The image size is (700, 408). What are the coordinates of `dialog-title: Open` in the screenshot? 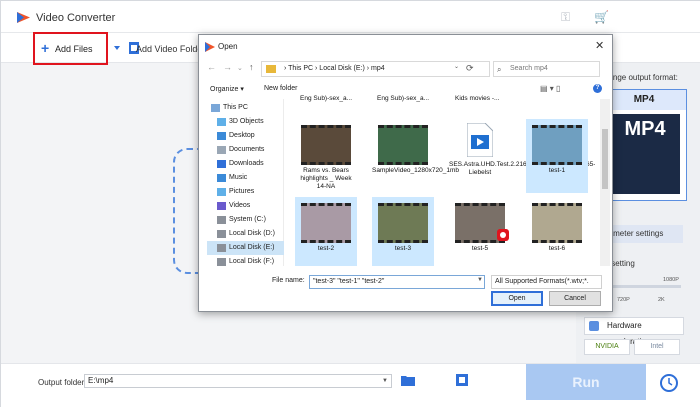 It's located at (228, 46).